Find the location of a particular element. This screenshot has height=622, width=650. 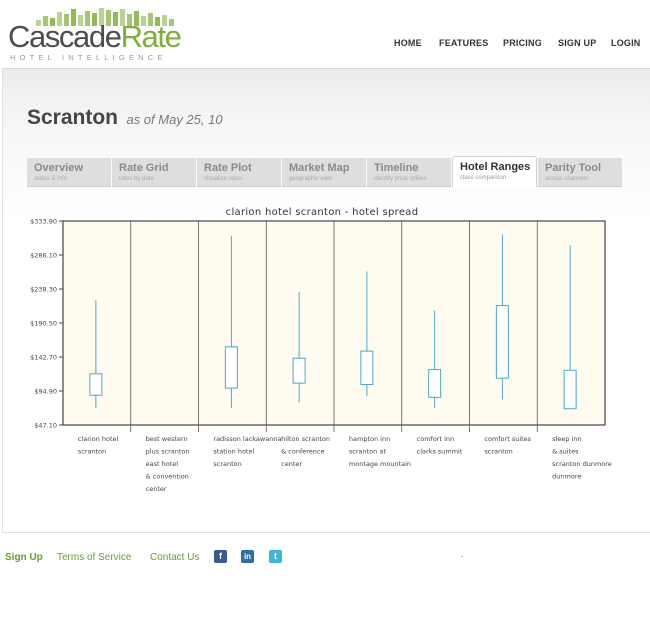

tab-title: Rate Grid is located at coordinates (144, 168).